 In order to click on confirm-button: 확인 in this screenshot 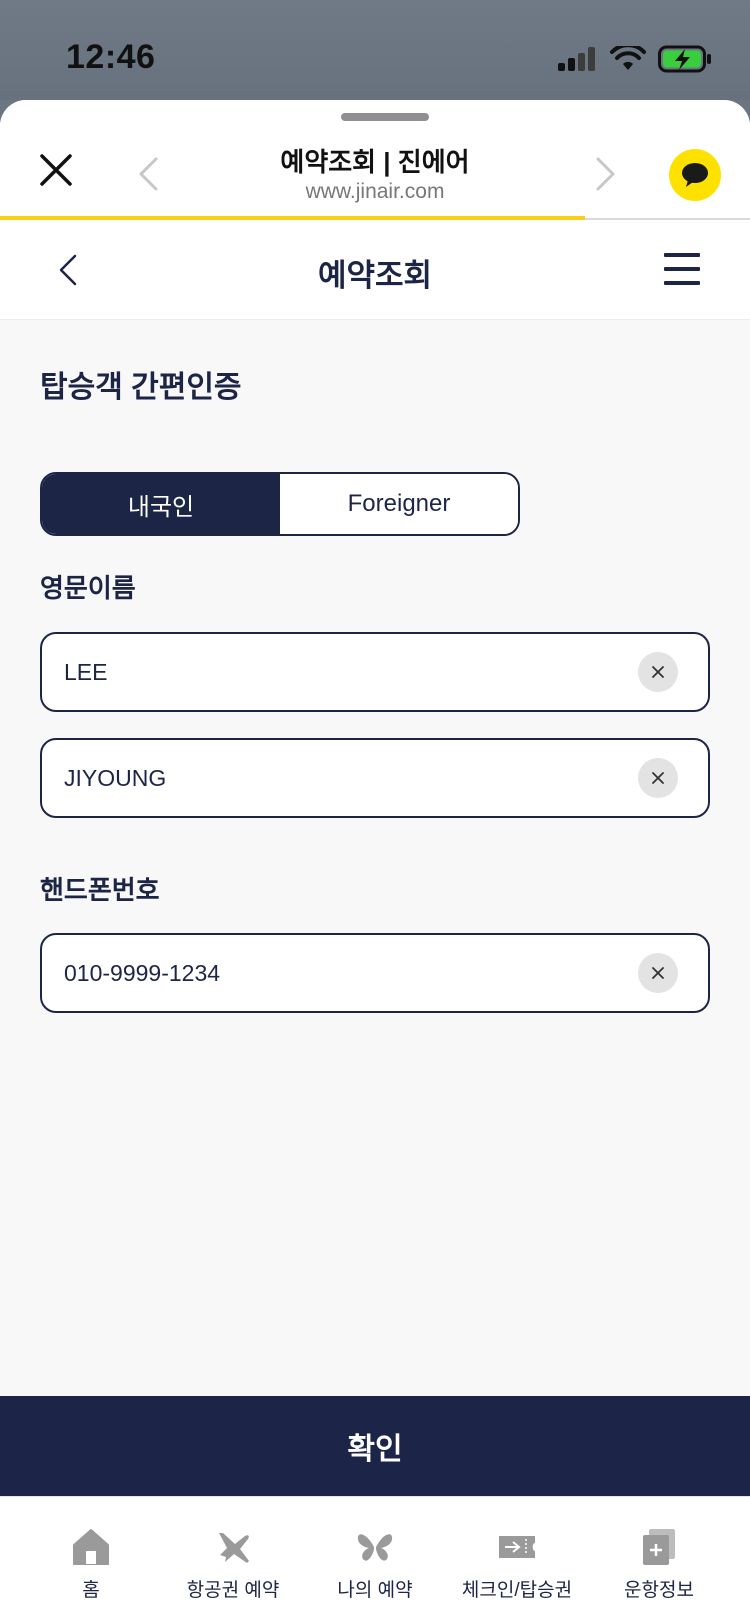, I will do `click(375, 1446)`.